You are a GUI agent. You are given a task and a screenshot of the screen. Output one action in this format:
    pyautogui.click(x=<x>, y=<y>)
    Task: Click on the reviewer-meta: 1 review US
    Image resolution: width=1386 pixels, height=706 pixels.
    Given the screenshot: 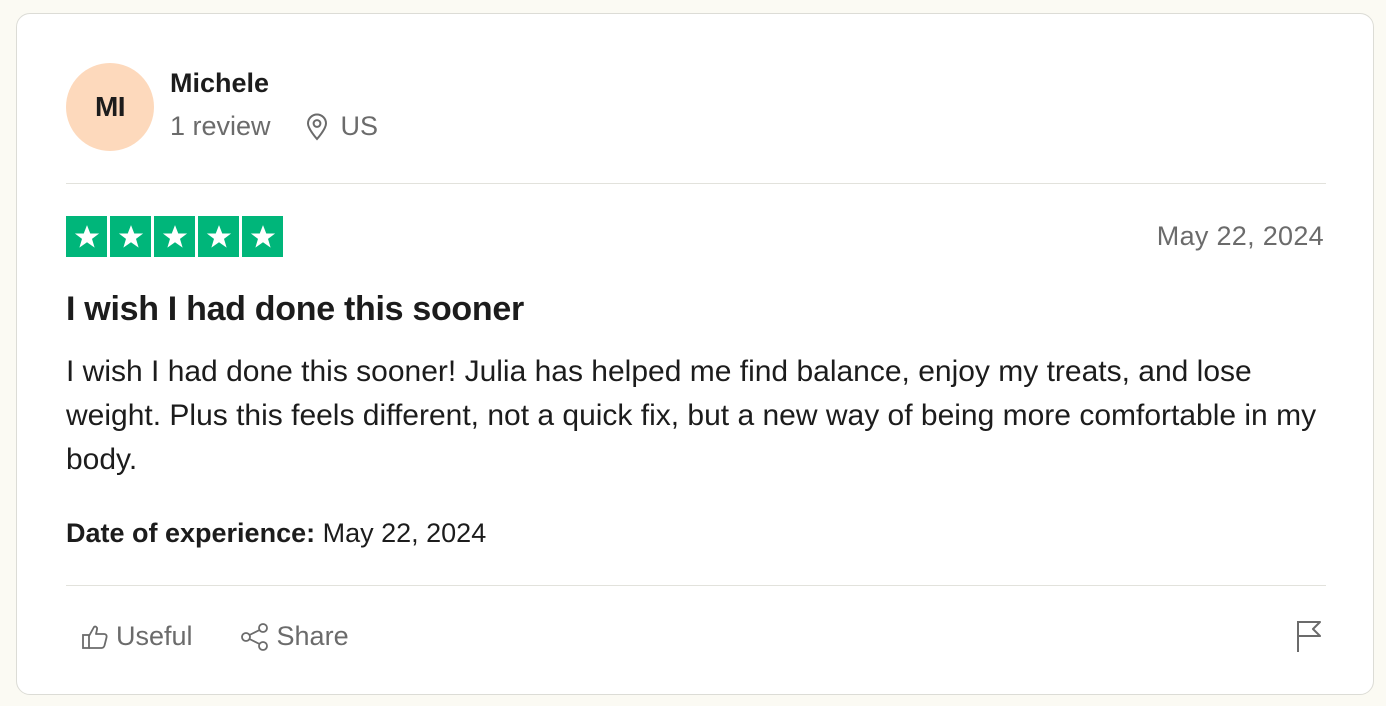 What is the action you would take?
    pyautogui.click(x=274, y=126)
    